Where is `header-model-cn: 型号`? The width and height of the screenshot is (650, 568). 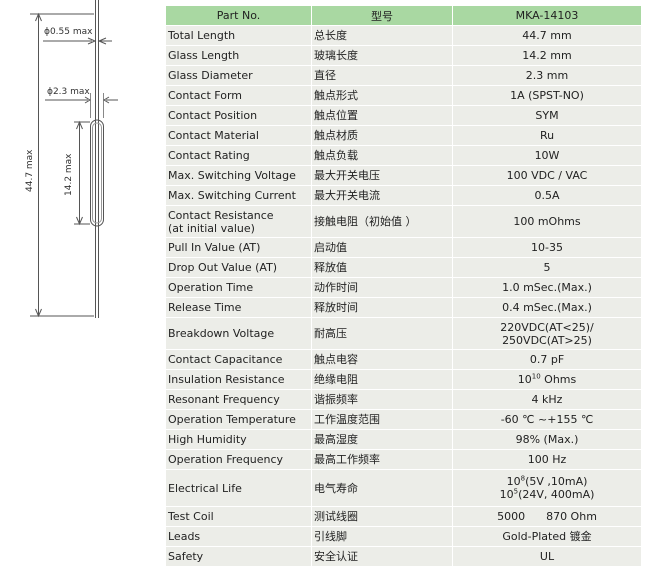 header-model-cn: 型号 is located at coordinates (382, 15).